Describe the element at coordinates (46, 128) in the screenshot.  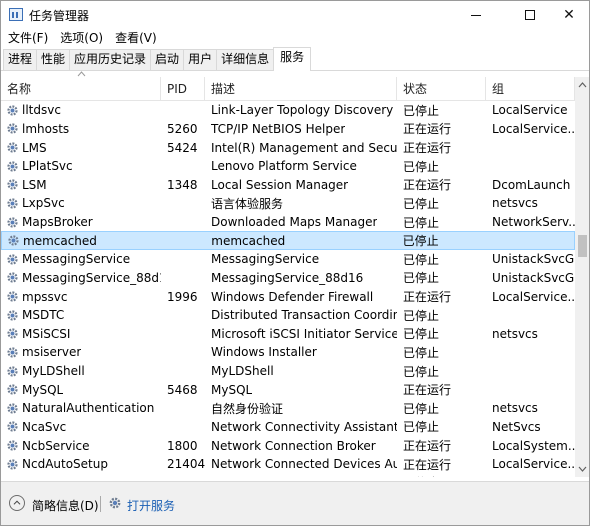
I see `service-name: lmhosts` at that location.